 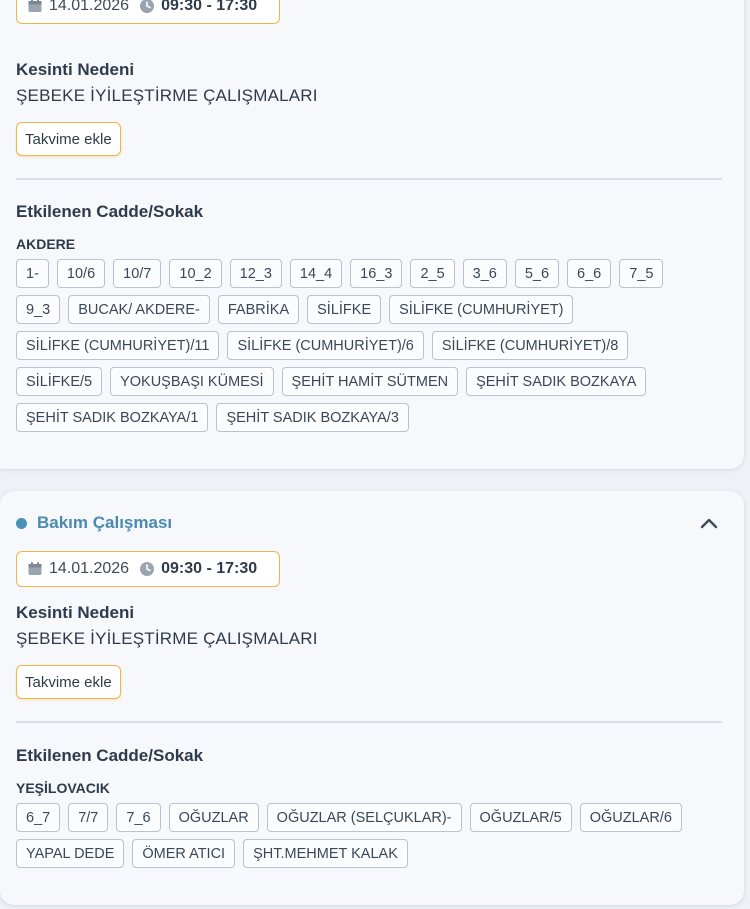 What do you see at coordinates (32, 273) in the screenshot?
I see `street-tag: 1-` at bounding box center [32, 273].